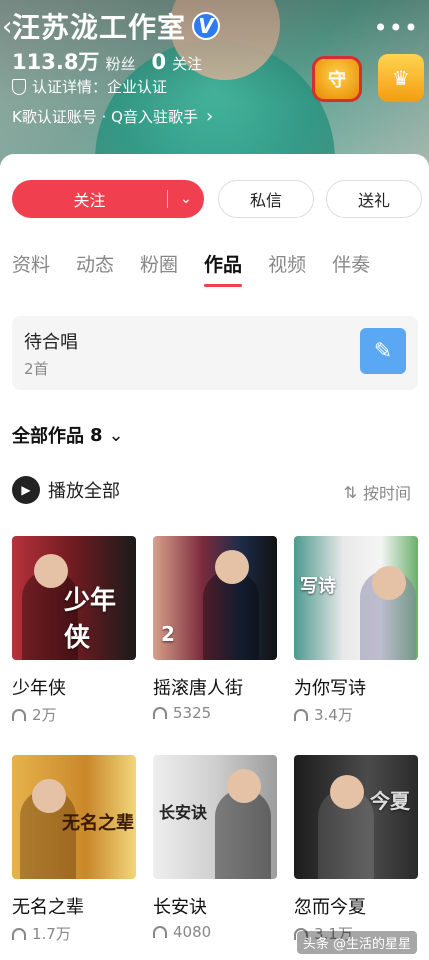 The width and height of the screenshot is (429, 960). Describe the element at coordinates (100, 87) in the screenshot. I see `certification-text: 认证详情：企业认证` at that location.